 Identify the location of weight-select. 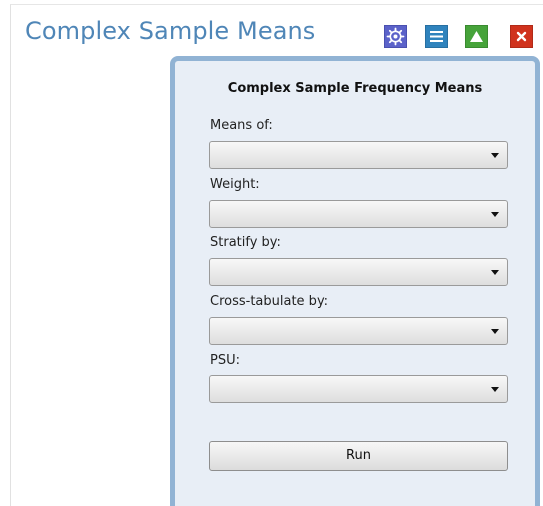
(358, 214).